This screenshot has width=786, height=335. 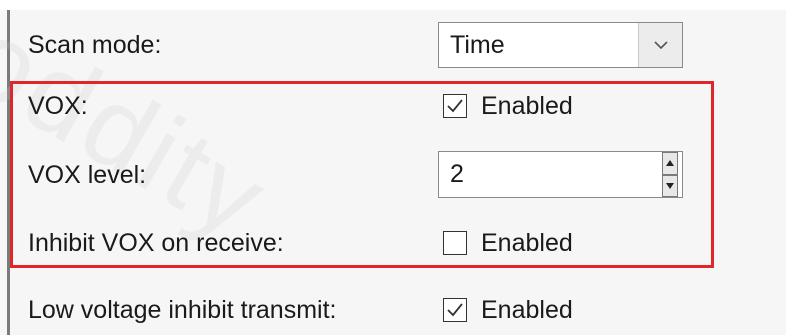 I want to click on vox-level-stepper: 2, so click(x=560, y=174).